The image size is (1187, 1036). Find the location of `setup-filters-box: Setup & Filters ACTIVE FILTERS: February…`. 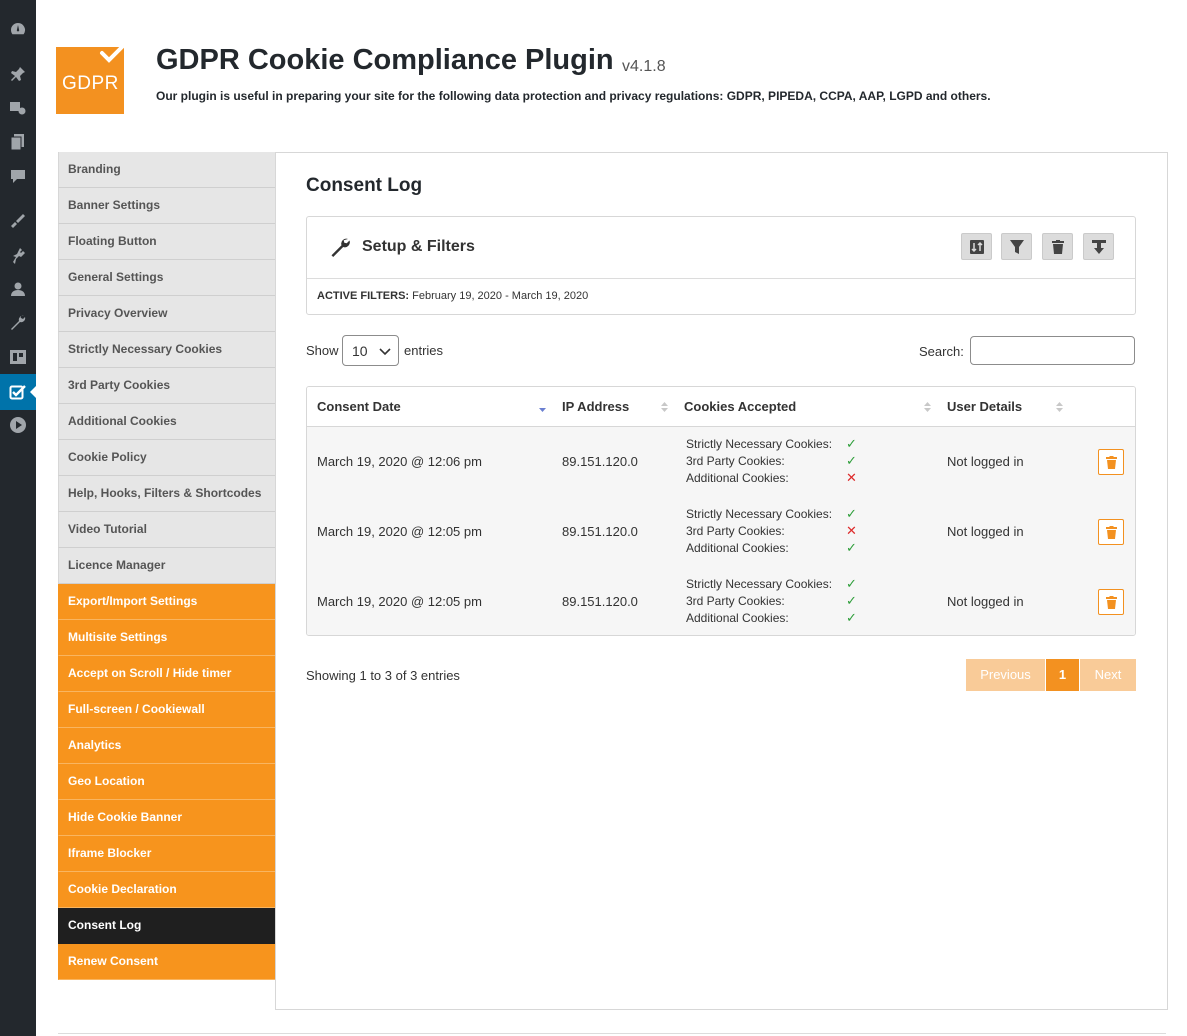

setup-filters-box: Setup & Filters ACTIVE FILTERS: February… is located at coordinates (721, 265).